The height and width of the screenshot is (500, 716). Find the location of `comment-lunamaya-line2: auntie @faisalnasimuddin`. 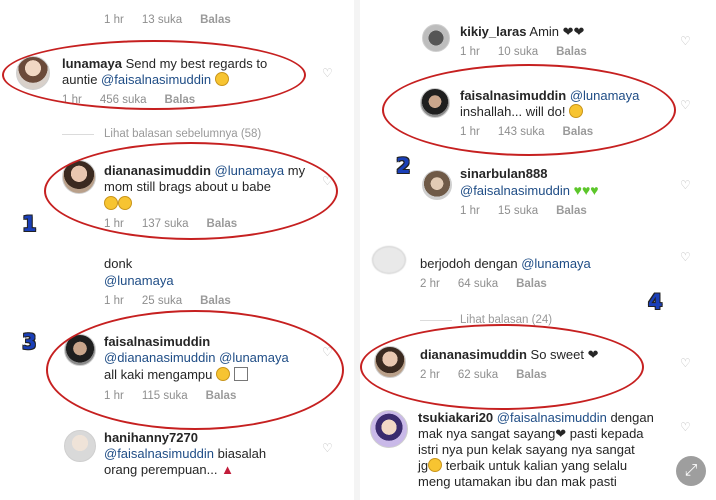

comment-lunamaya-line2: auntie @faisalnasimuddin is located at coordinates (145, 80).